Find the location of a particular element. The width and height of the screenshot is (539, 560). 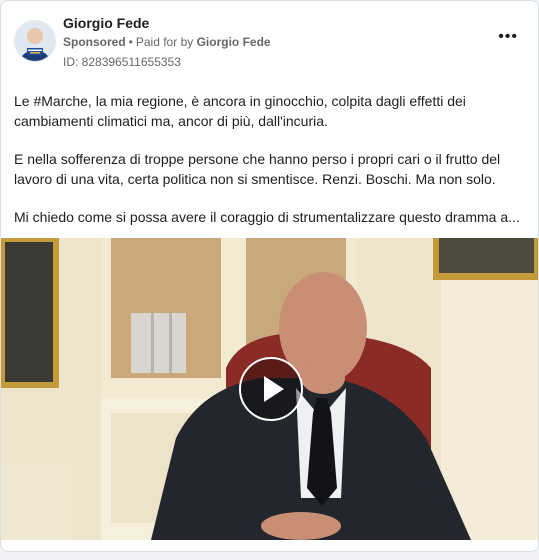

page-avatar is located at coordinates (35, 41).